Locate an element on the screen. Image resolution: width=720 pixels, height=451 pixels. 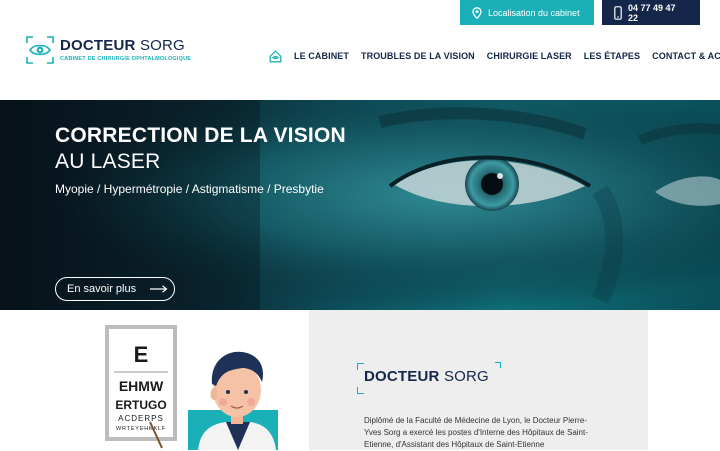
nav-home-link is located at coordinates (275, 56).